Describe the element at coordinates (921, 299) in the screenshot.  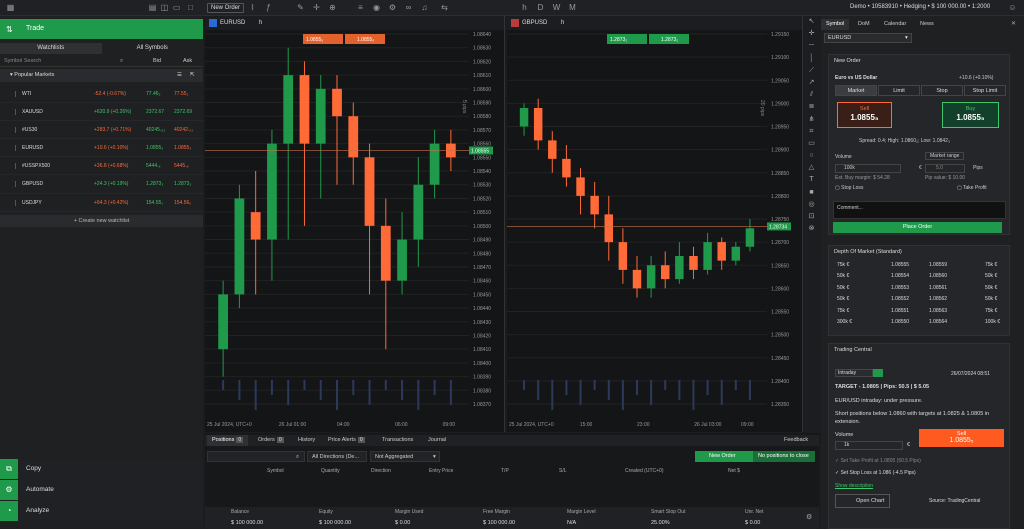
I see `dom-row: 50k € 1.08552 1.08562 50k €` at that location.